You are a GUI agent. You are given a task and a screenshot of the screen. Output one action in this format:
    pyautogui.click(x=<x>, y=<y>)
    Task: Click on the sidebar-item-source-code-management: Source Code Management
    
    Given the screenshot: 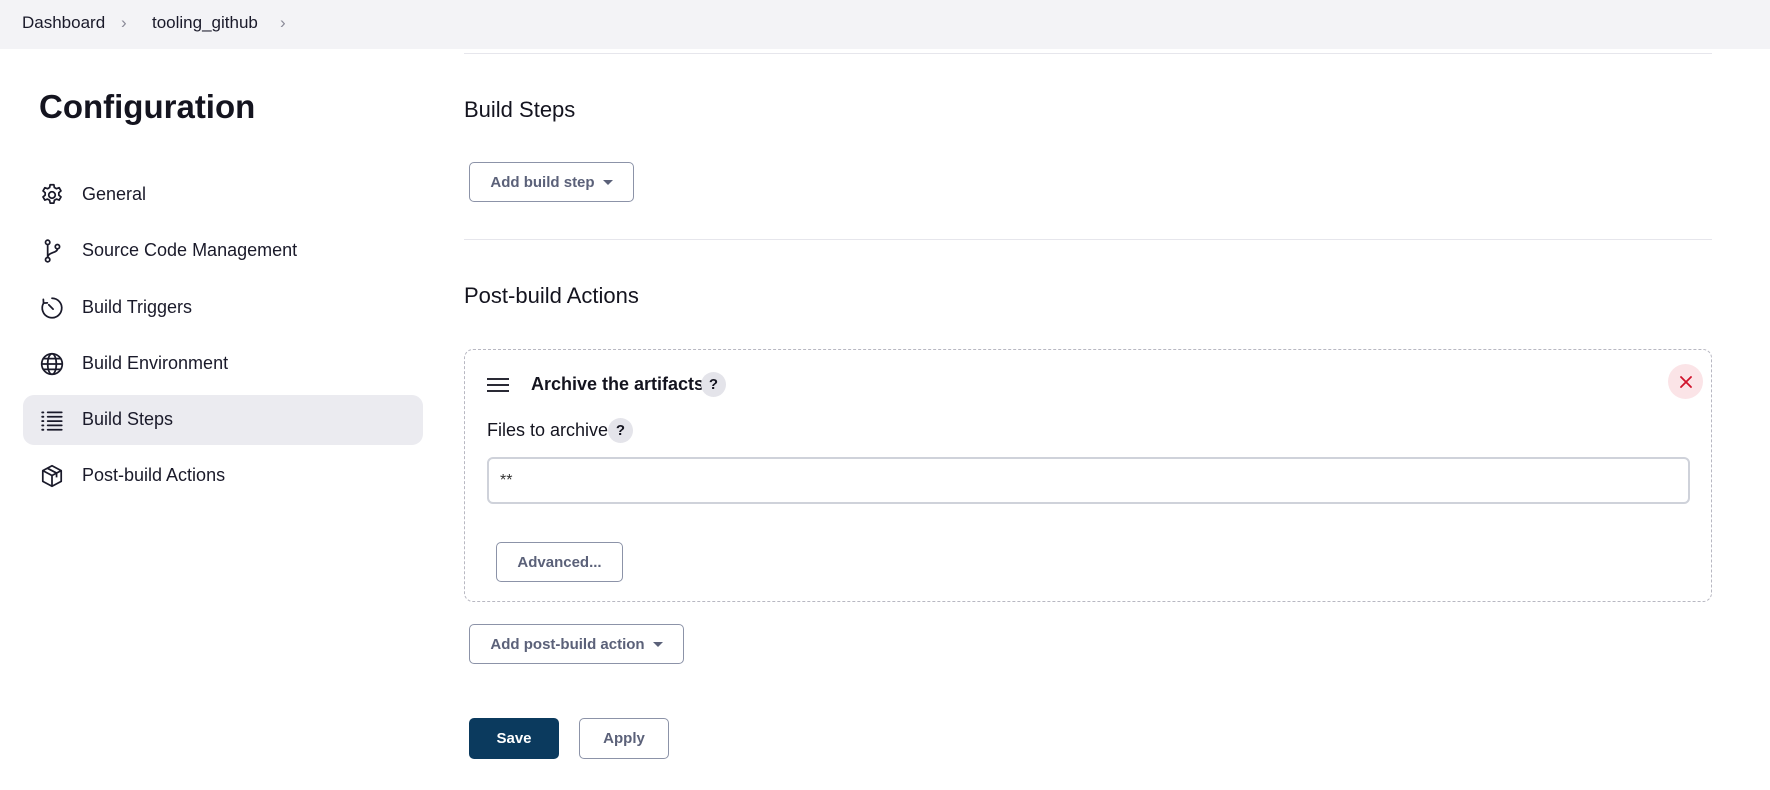 What is the action you would take?
    pyautogui.click(x=223, y=251)
    